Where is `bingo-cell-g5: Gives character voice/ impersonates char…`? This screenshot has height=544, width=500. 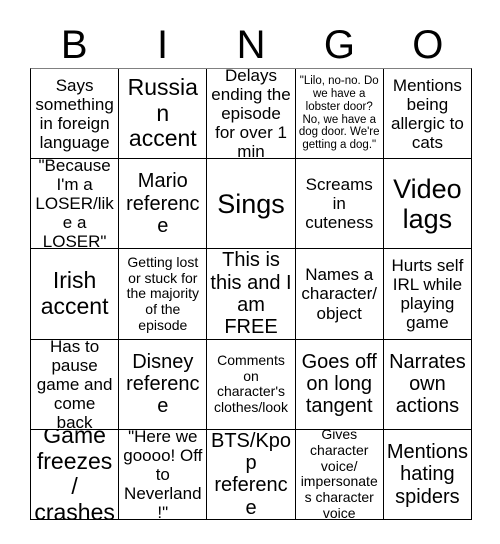
bingo-cell-g5: Gives character voice/ impersonates char… is located at coordinates (339, 474).